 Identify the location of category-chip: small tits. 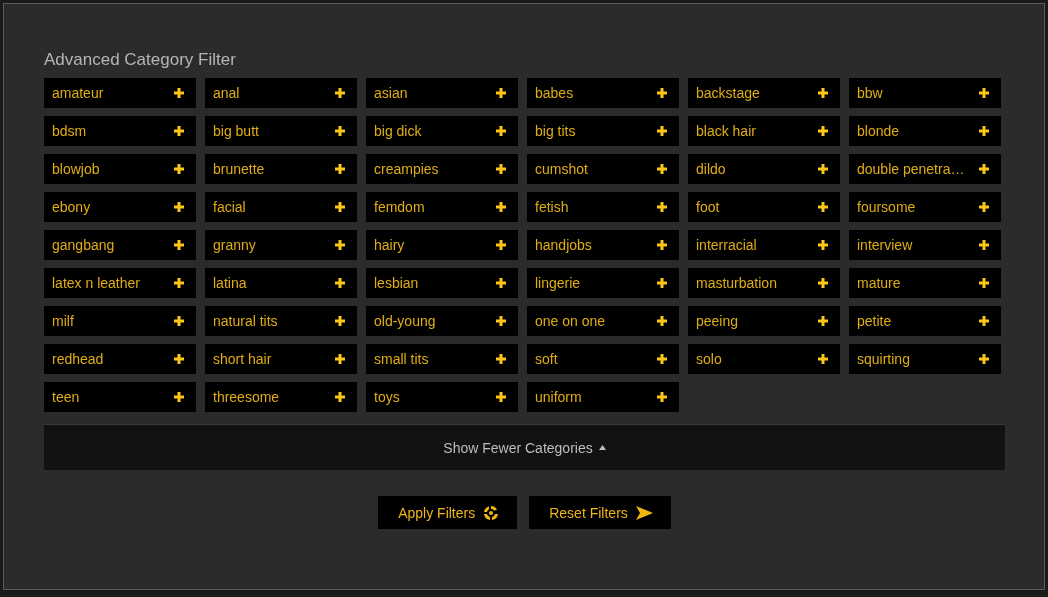
(442, 359).